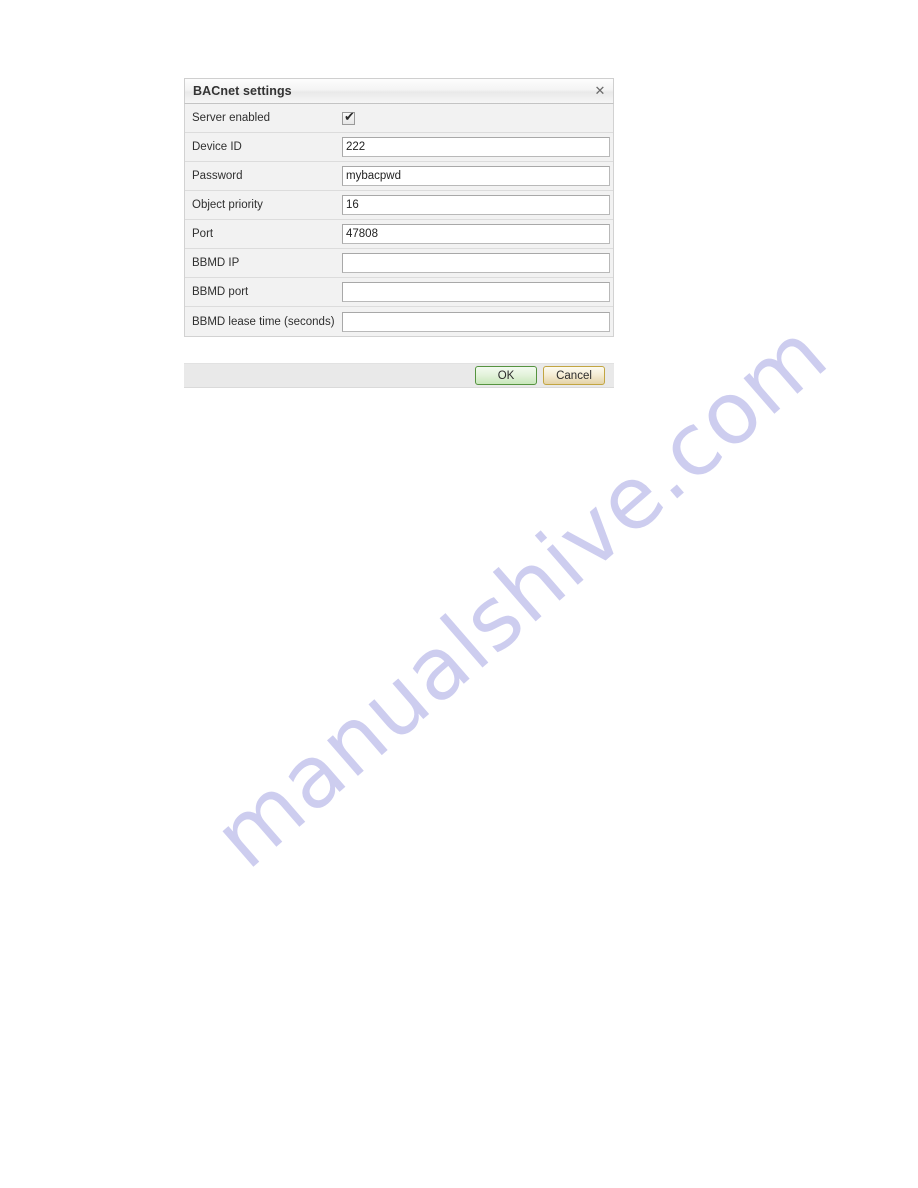 The width and height of the screenshot is (918, 1188). I want to click on label-bbmd-lease-time: BBMD lease time (seconds), so click(263, 321).